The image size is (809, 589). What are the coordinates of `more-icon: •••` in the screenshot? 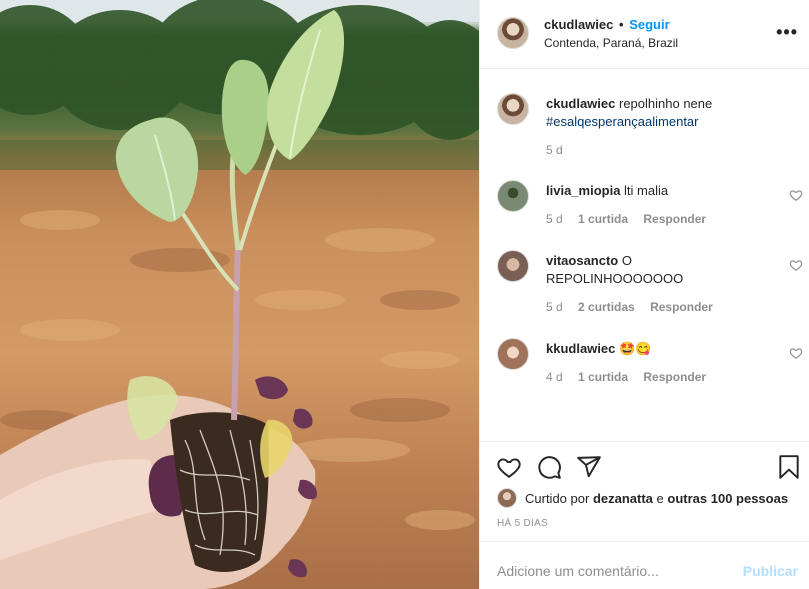 It's located at (787, 32).